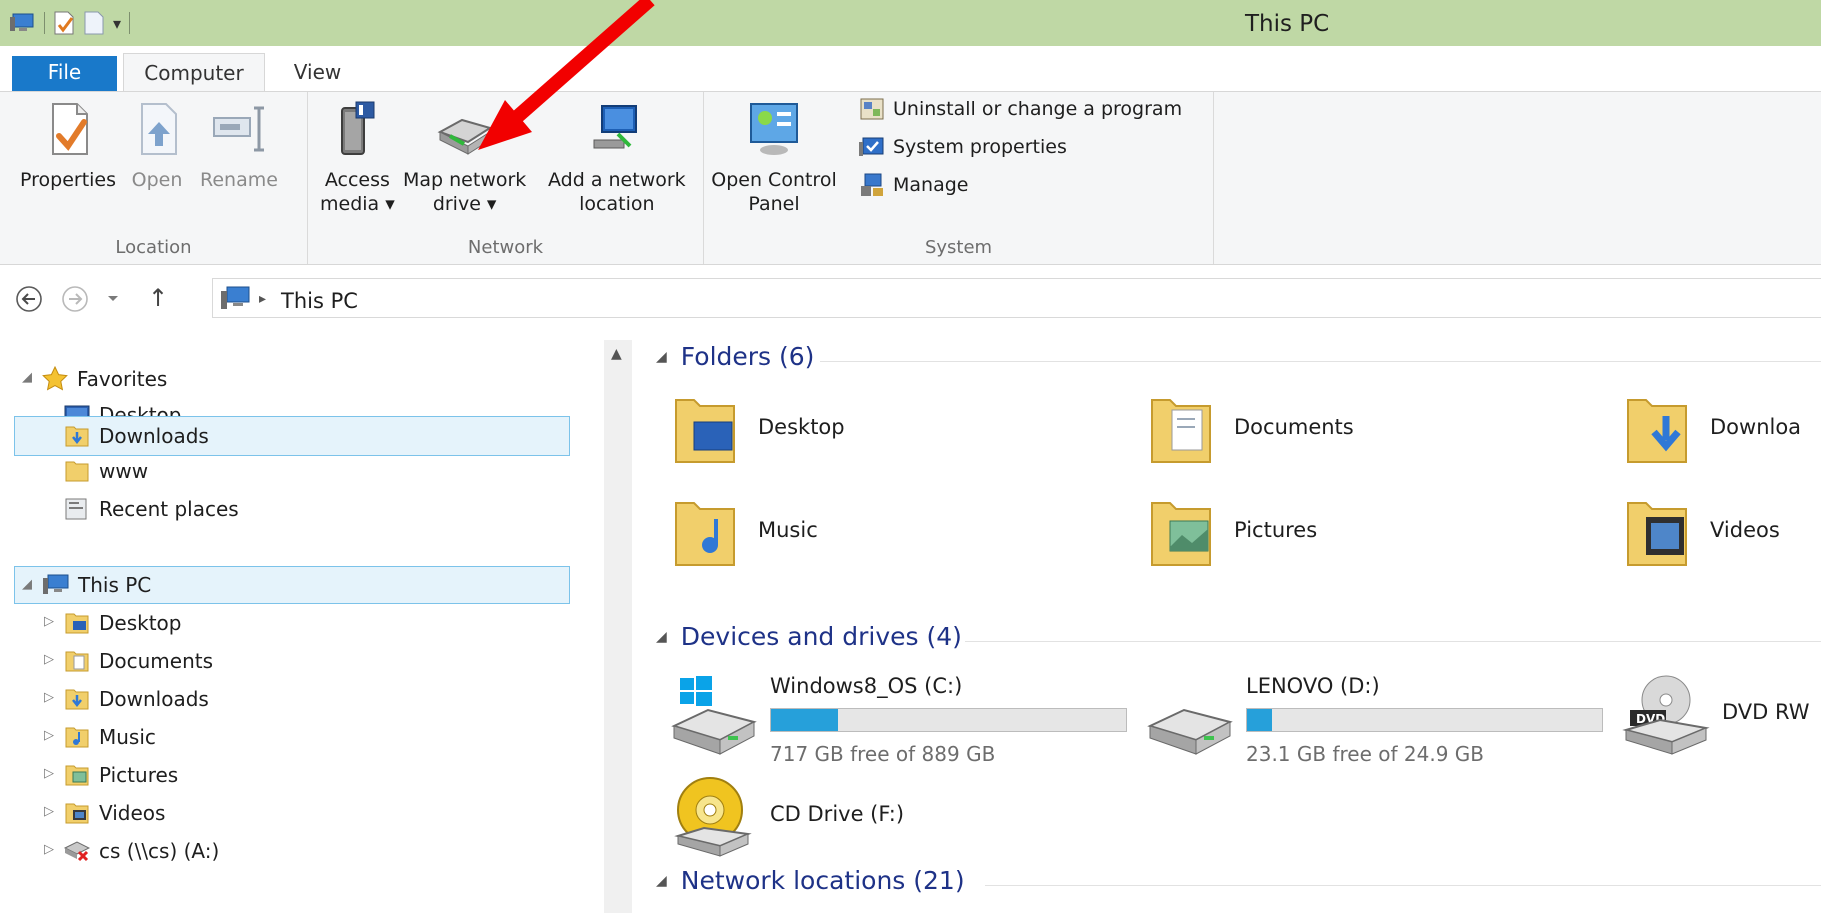  I want to click on up-arrow-icon: ↑, so click(158, 298).